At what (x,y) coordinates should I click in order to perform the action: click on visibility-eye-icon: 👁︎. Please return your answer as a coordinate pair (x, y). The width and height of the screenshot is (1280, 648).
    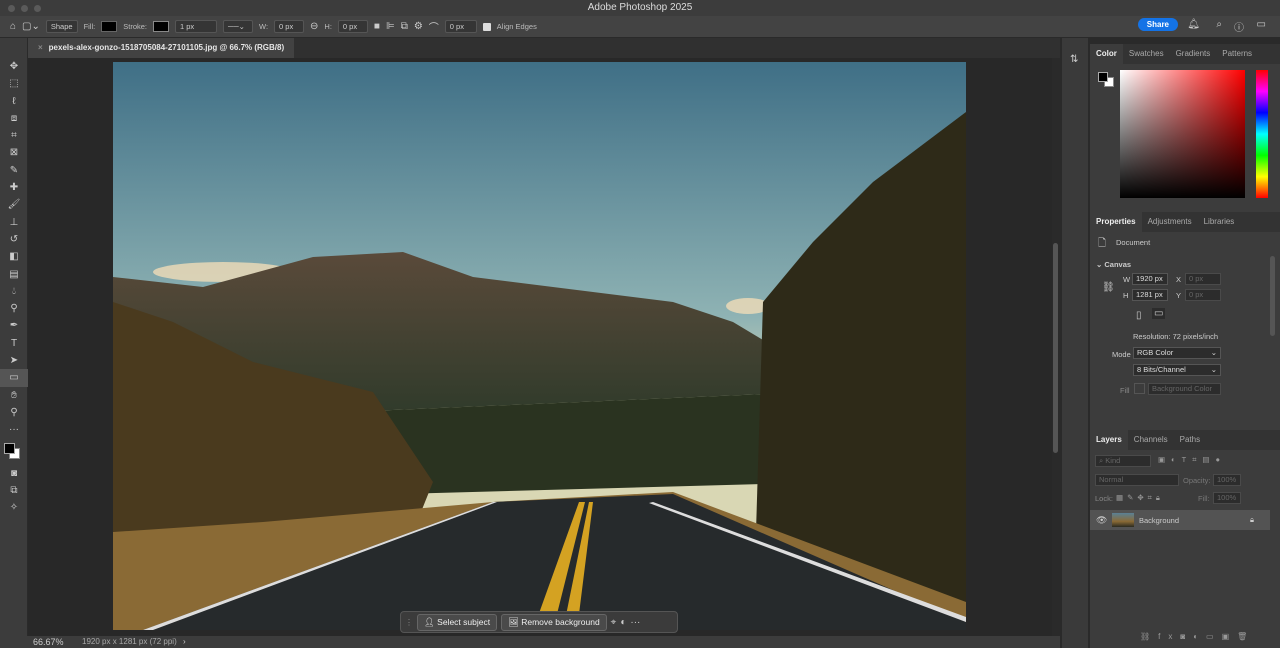
    Looking at the image, I should click on (1101, 520).